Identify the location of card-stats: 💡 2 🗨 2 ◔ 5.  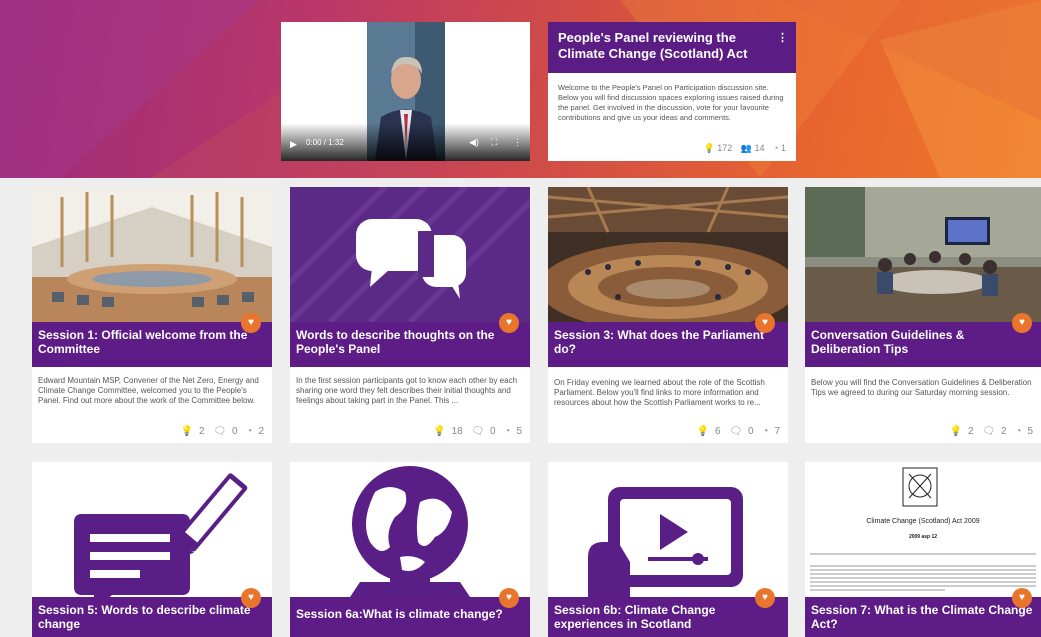
(988, 431).